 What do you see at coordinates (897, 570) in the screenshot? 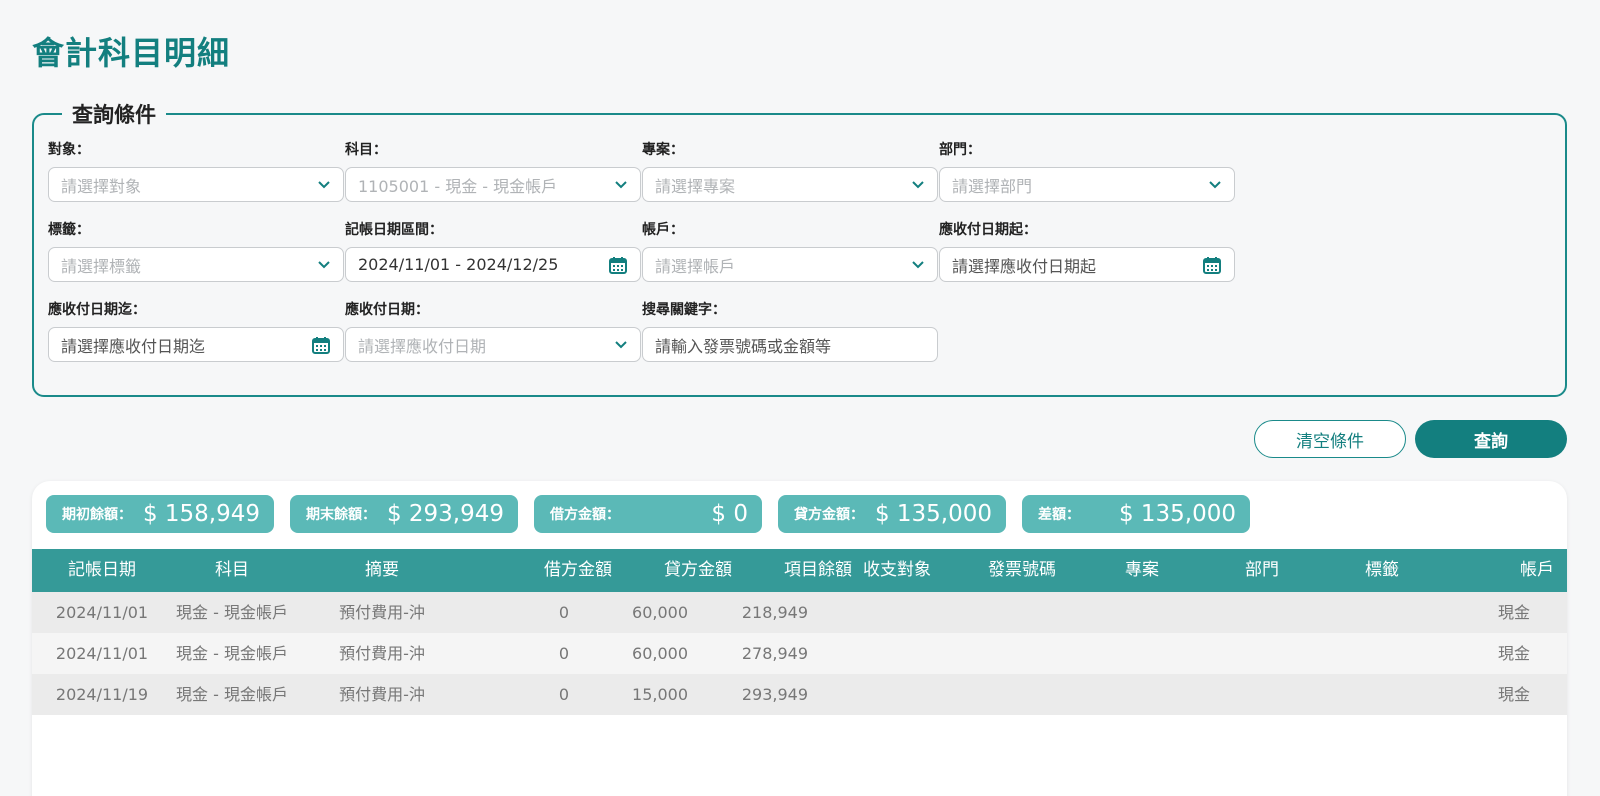
I see `column-header: 收支對象` at bounding box center [897, 570].